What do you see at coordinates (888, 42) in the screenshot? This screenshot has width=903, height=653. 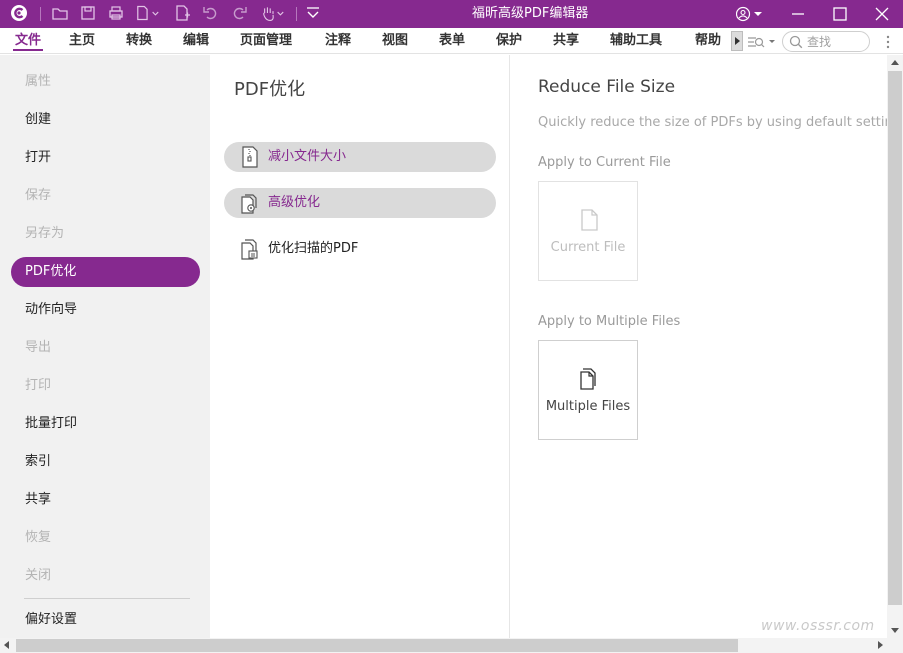 I see `more-options-icon` at bounding box center [888, 42].